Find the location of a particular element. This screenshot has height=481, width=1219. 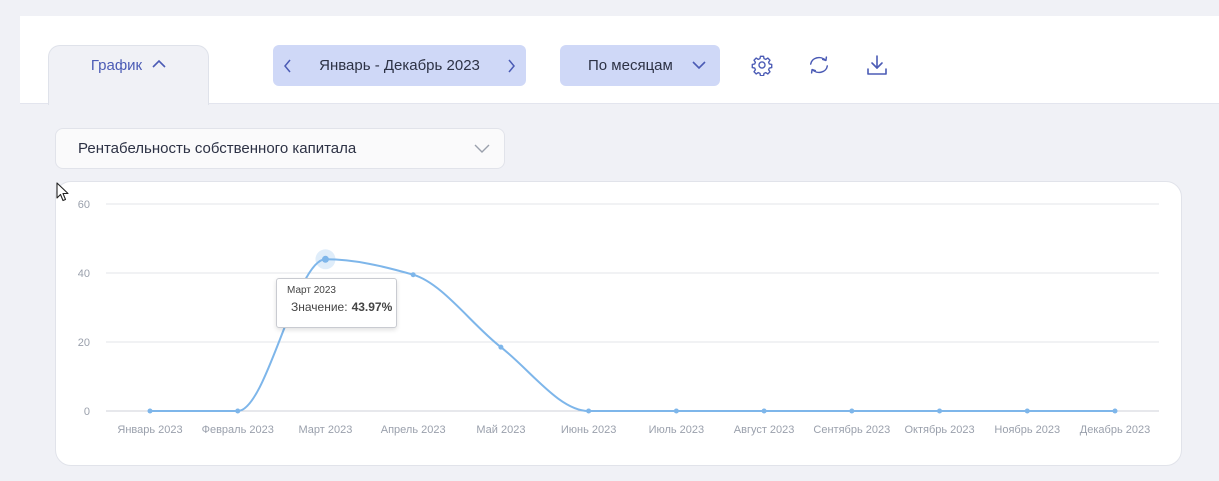

y-tick-label: 0 is located at coordinates (87, 412).